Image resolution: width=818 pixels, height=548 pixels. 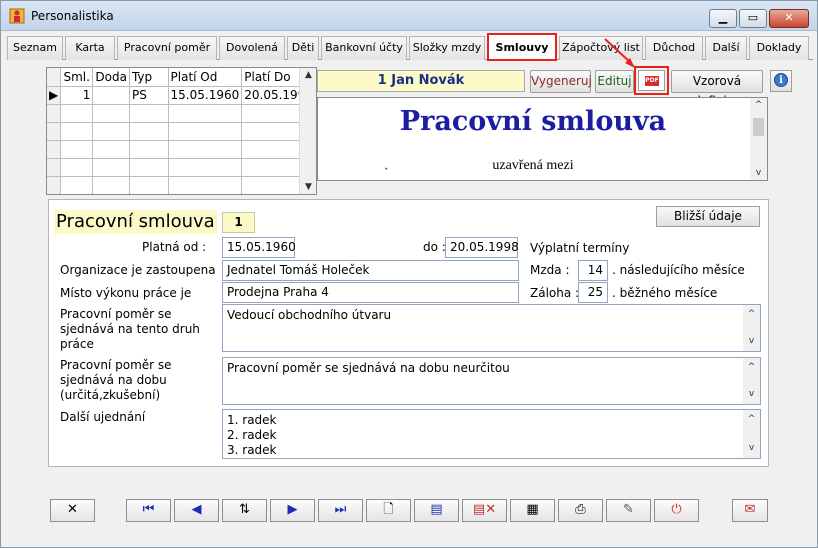 What do you see at coordinates (434, 247) in the screenshot?
I see `valid-to-label: do :` at bounding box center [434, 247].